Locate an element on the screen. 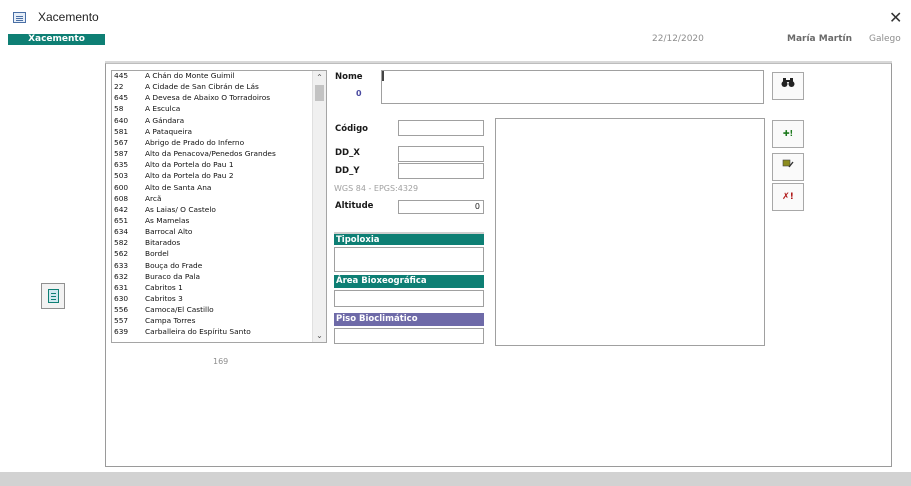  list-item: 639 Carballeira do Espíritu Santo is located at coordinates (212, 332).